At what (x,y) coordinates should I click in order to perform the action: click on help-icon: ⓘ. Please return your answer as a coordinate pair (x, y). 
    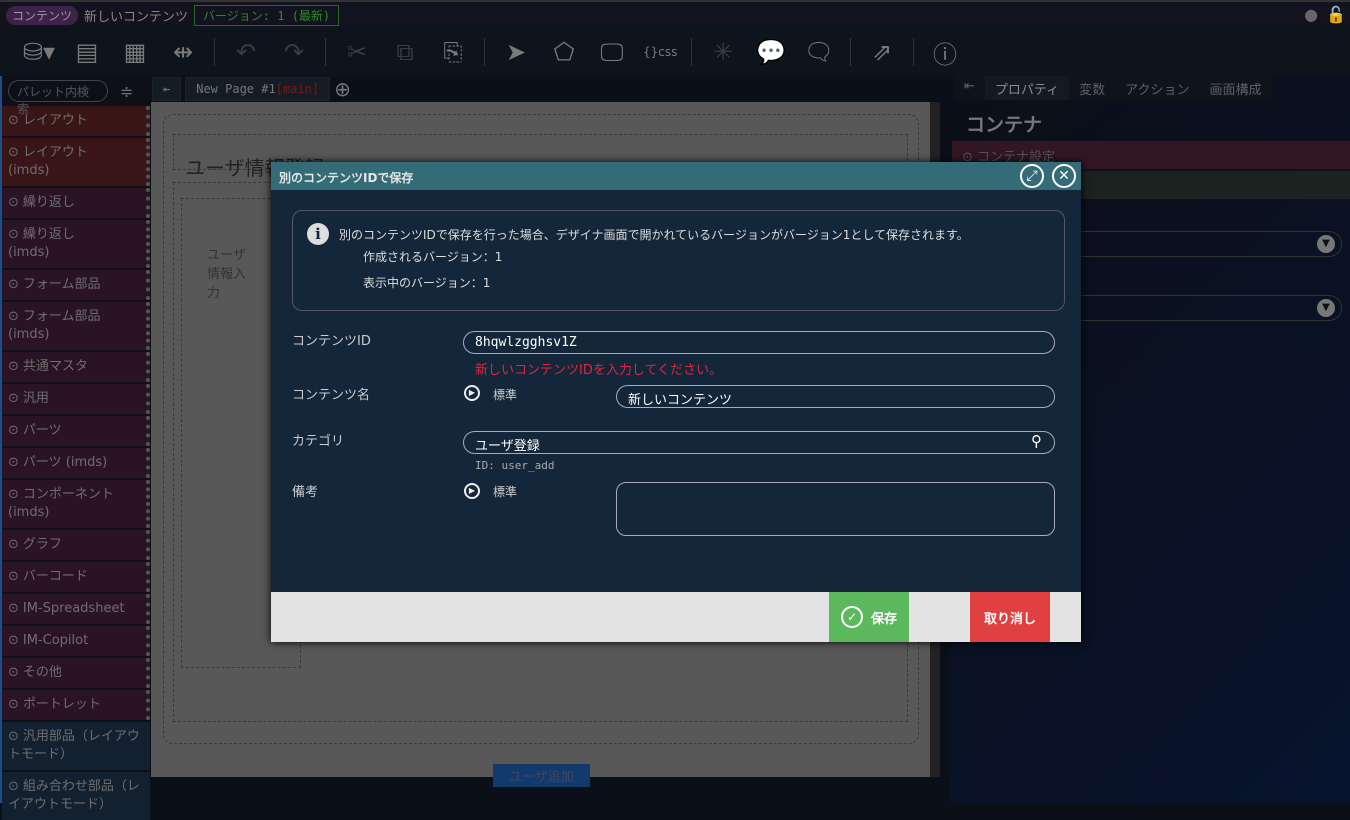
    Looking at the image, I should click on (945, 52).